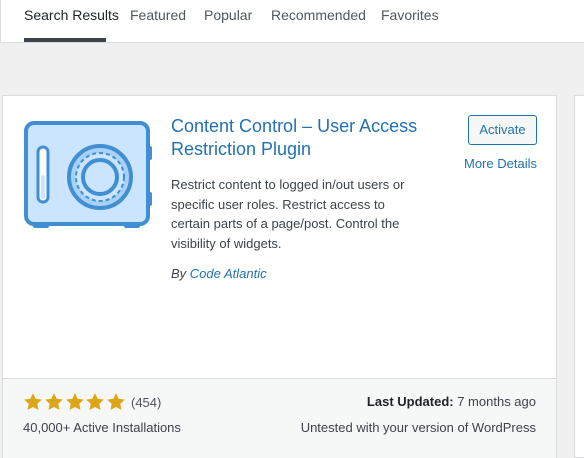  Describe the element at coordinates (89, 178) in the screenshot. I see `safe-vault-icon` at that location.